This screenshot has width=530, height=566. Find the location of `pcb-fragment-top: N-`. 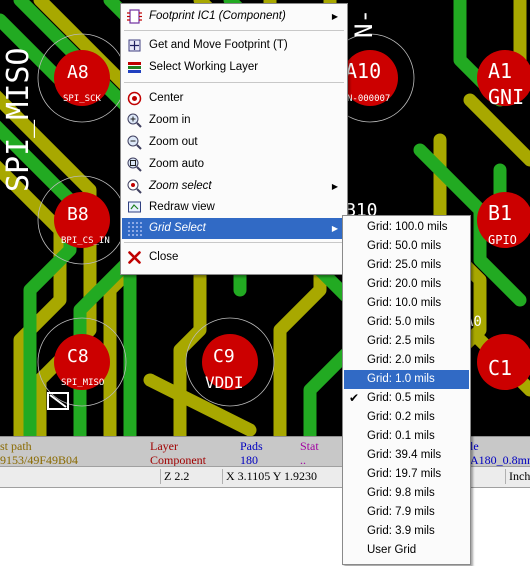

pcb-fragment-top: N- is located at coordinates (364, 23).